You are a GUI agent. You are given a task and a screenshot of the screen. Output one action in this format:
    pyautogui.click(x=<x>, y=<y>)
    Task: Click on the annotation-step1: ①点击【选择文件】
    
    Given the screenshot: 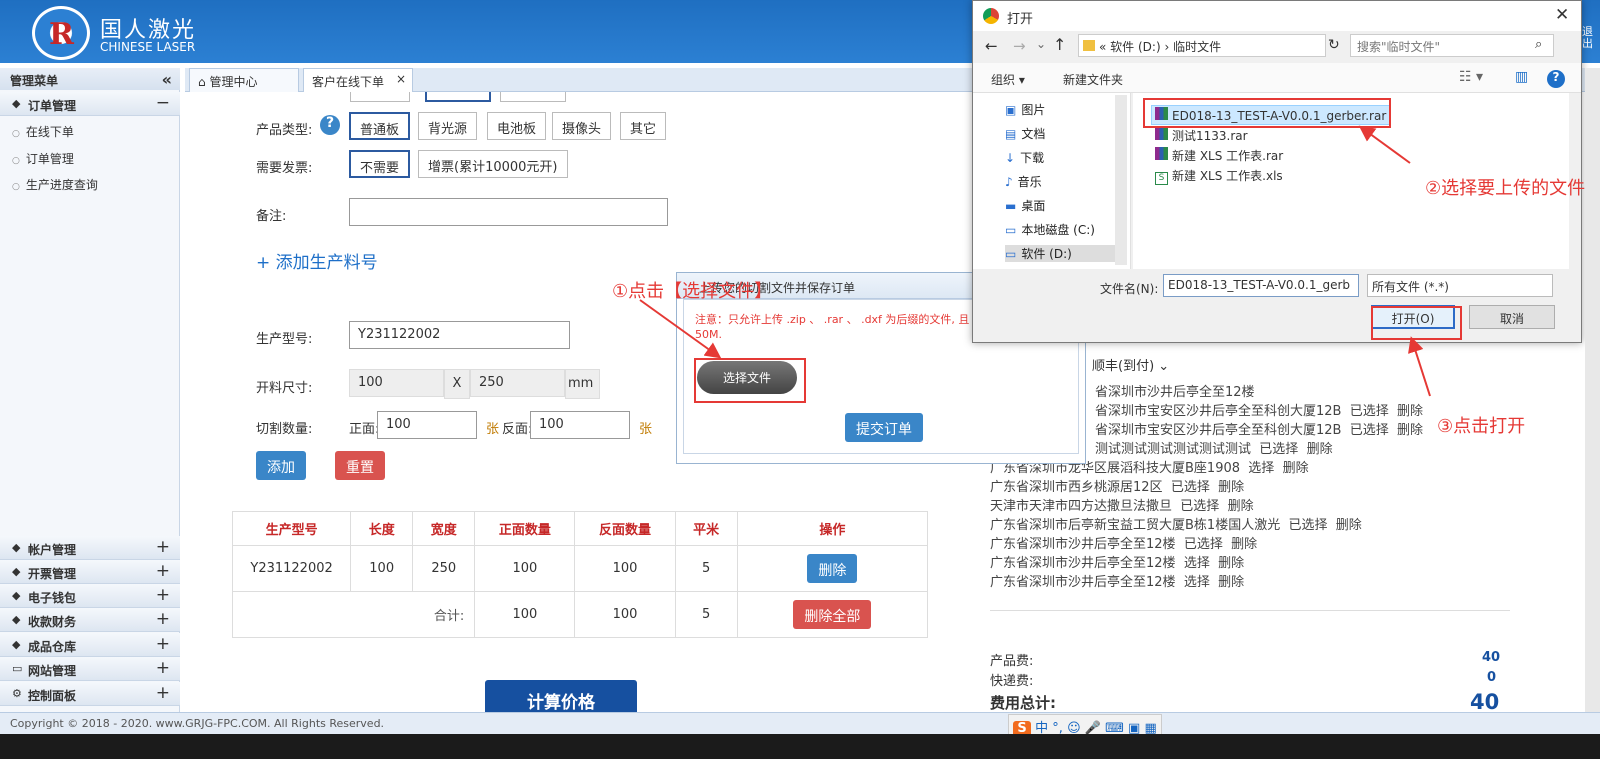 What is the action you would take?
    pyautogui.click(x=692, y=291)
    